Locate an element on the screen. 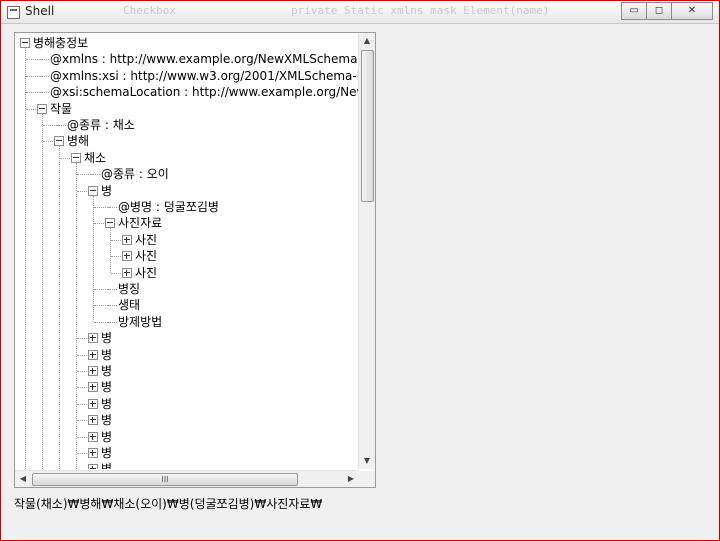 The width and height of the screenshot is (720, 541). close-icon: ✕ is located at coordinates (692, 10).